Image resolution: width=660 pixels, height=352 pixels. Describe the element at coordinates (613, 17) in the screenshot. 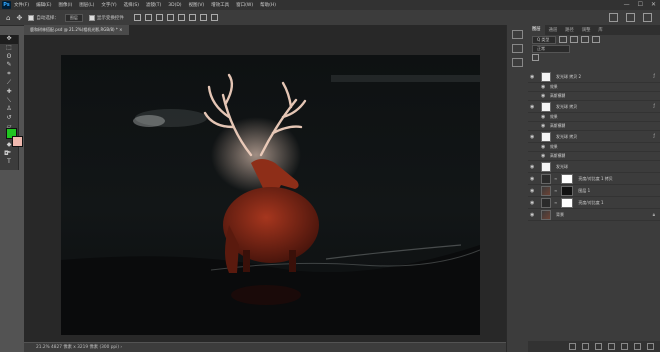

I see `search-icon` at that location.